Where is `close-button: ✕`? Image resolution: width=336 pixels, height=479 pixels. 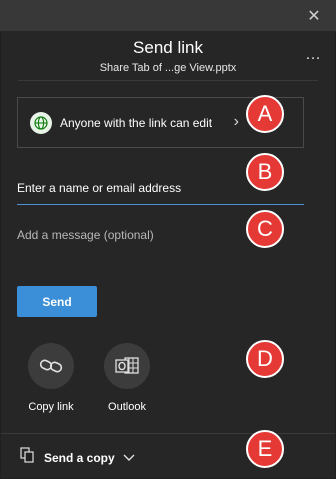
close-button: ✕ is located at coordinates (314, 15).